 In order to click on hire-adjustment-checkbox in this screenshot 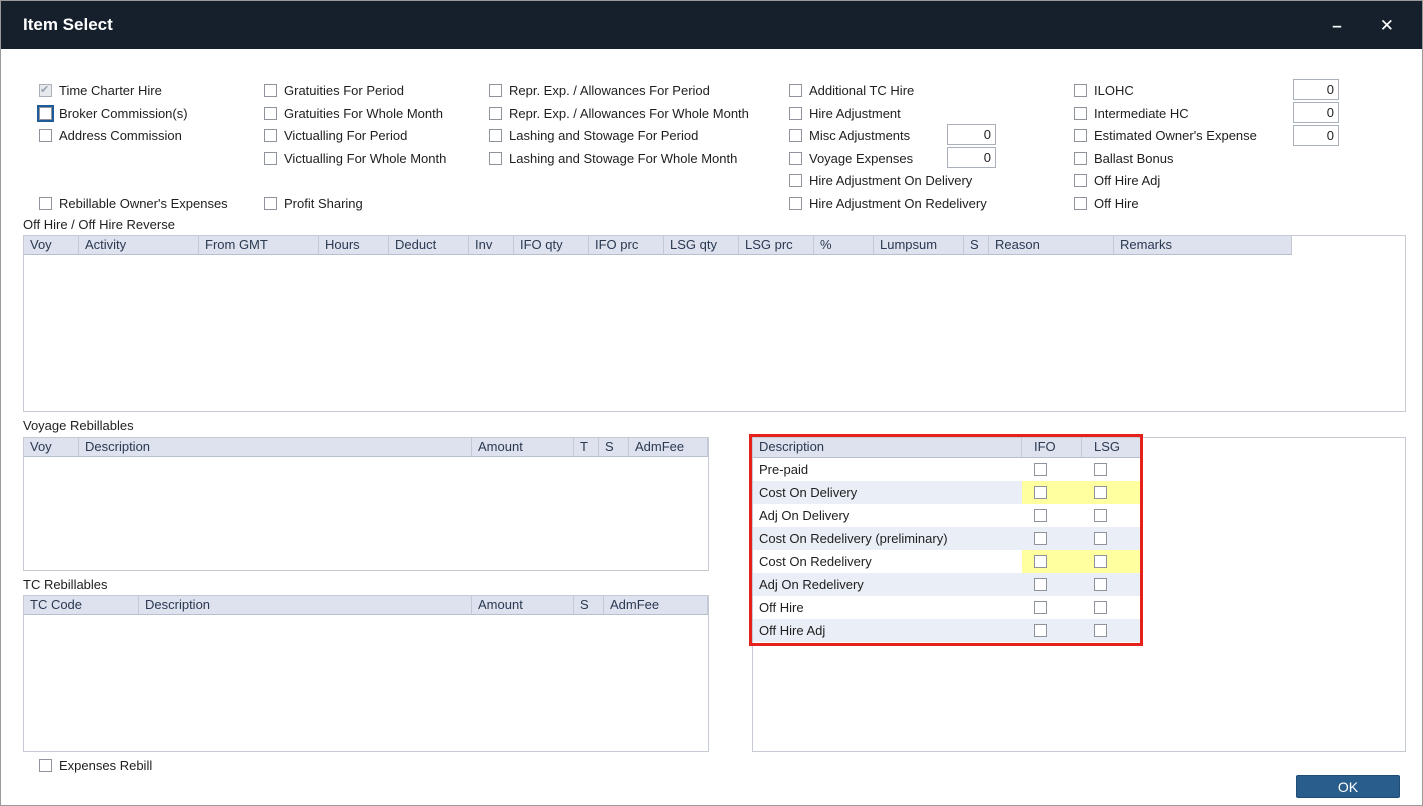, I will do `click(795, 113)`.